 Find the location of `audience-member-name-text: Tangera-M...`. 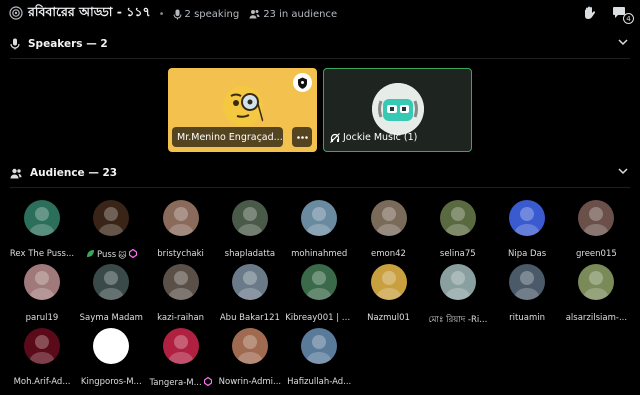

audience-member-name-text: Tangera-M... is located at coordinates (175, 383).